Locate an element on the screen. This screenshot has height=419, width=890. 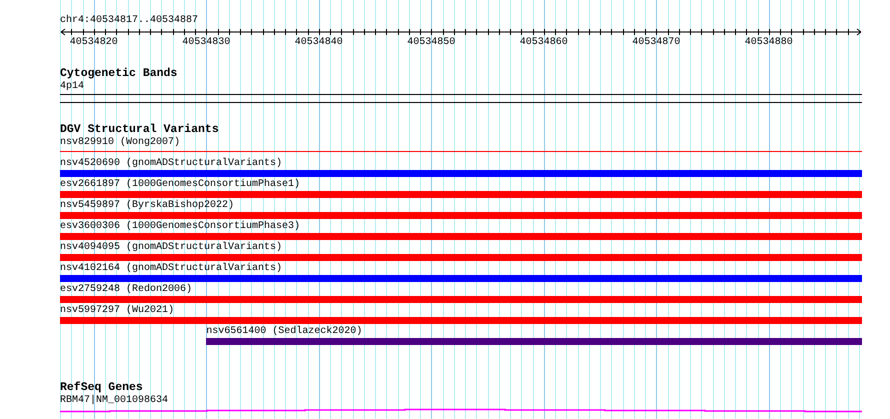
feature-label: nsv6561400 (Sedlazeck2020) is located at coordinates (284, 331).